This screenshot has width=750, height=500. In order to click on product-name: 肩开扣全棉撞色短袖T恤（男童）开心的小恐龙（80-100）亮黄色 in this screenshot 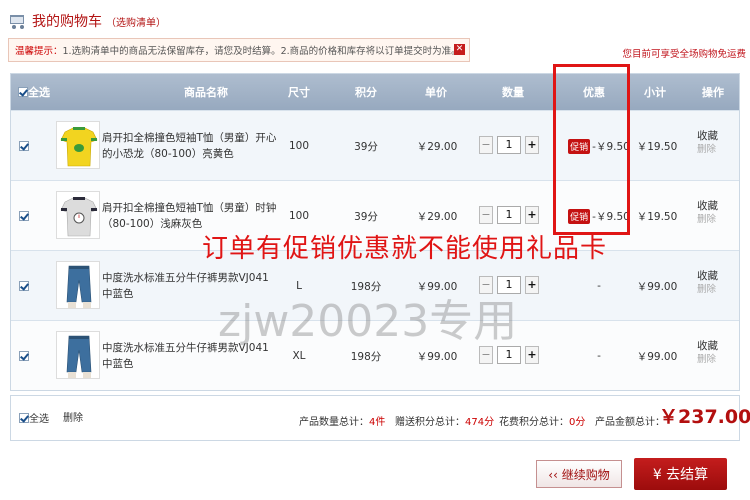, I will do `click(189, 146)`.